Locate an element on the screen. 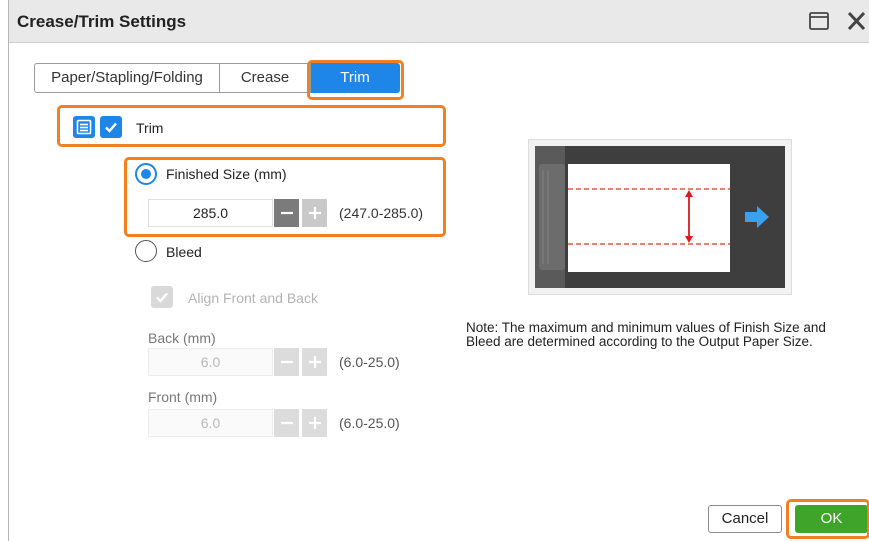  tab-bar: Paper/Stapling/Folding Crease Trim is located at coordinates (217, 78).